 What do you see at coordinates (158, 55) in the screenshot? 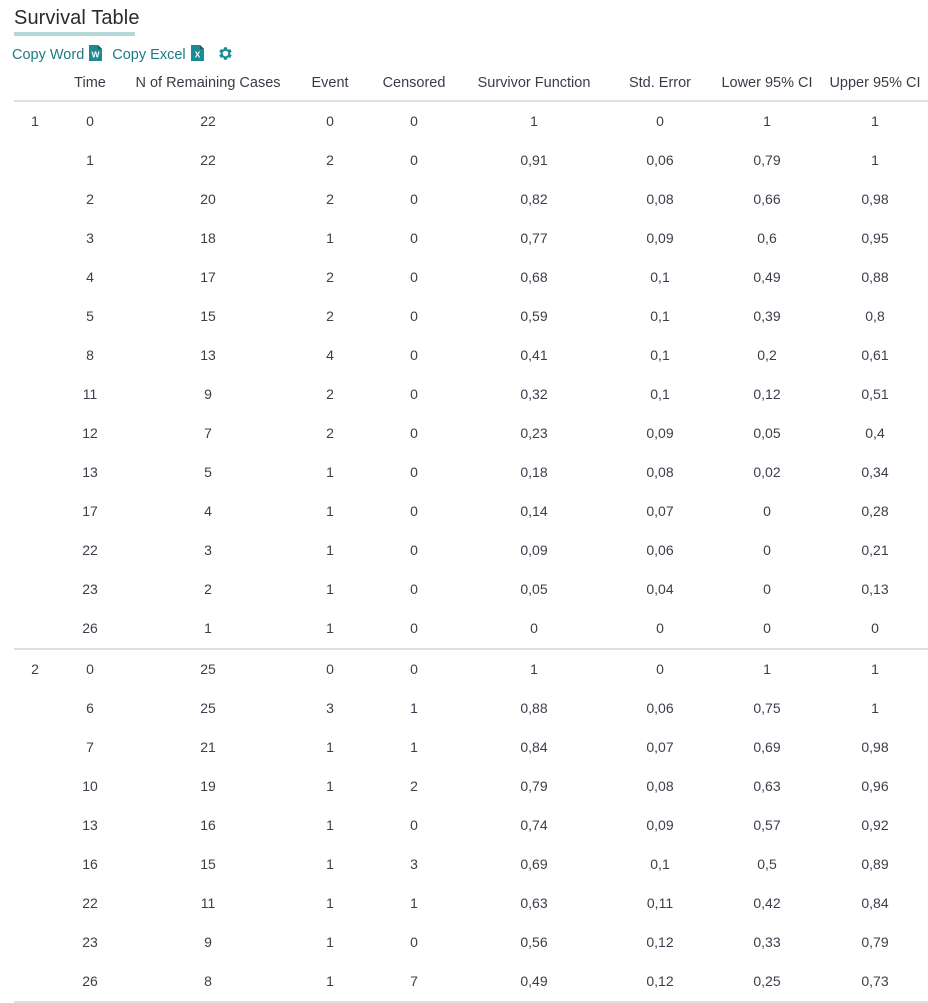
I see `copy-excel-button: Copy Excel X` at bounding box center [158, 55].